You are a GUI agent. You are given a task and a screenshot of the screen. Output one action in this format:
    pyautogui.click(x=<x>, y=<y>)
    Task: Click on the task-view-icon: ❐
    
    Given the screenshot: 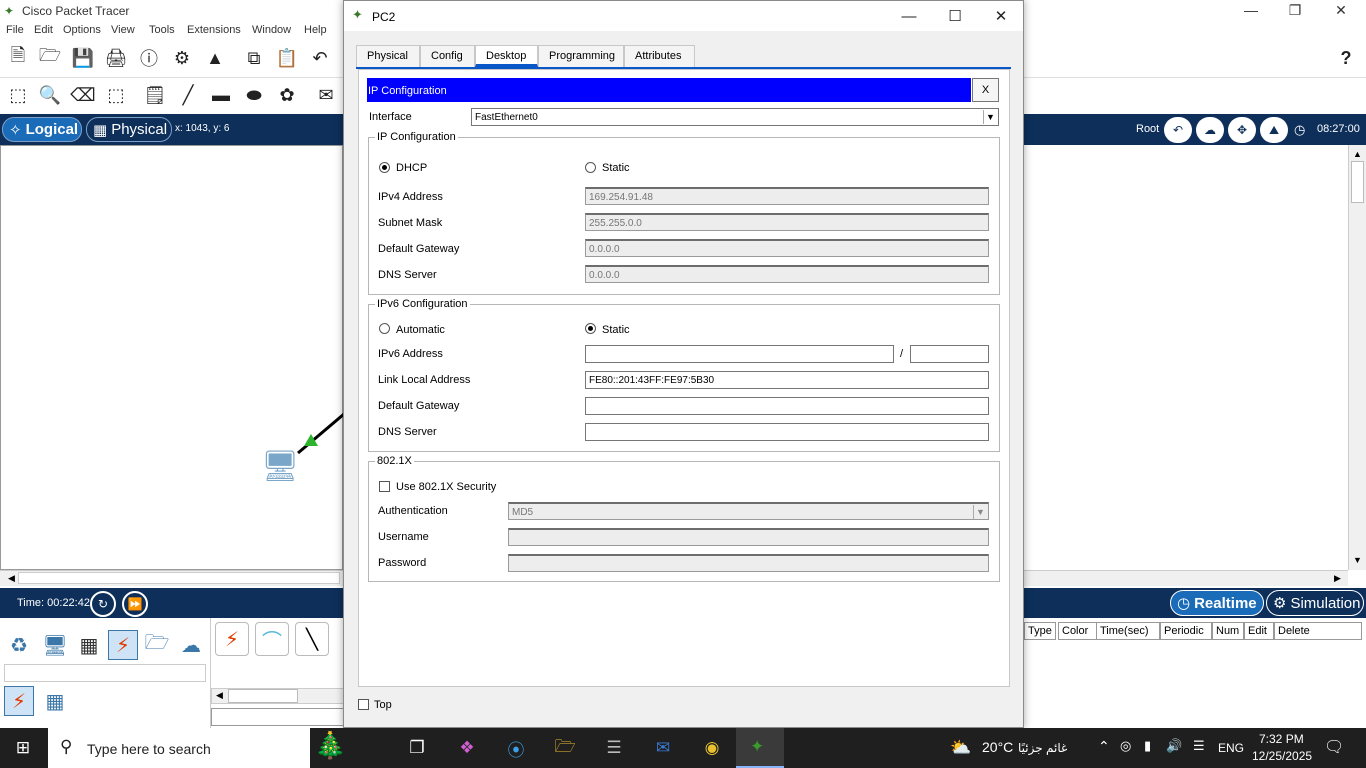 What is the action you would take?
    pyautogui.click(x=417, y=748)
    